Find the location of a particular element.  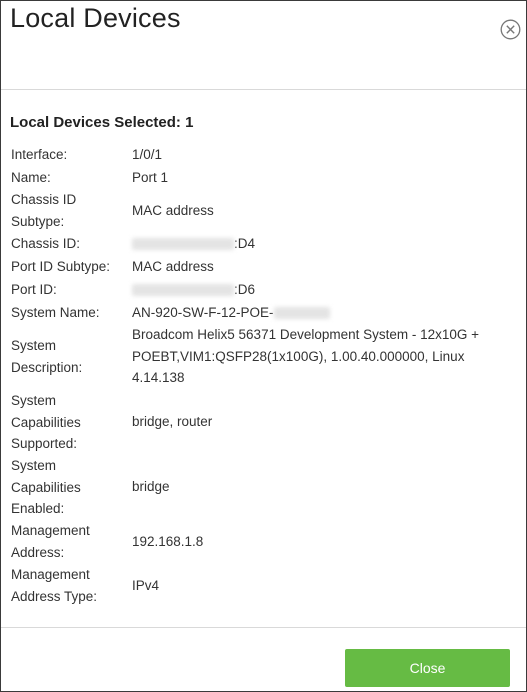

close-button: Close is located at coordinates (427, 668).